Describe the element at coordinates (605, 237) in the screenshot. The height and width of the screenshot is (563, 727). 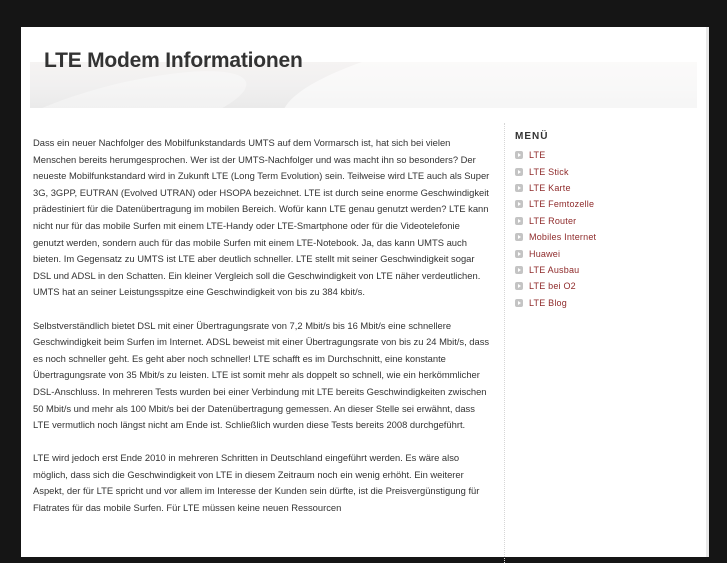
I see `sidebar-item-mobiles-internet: Mobiles Internet` at that location.